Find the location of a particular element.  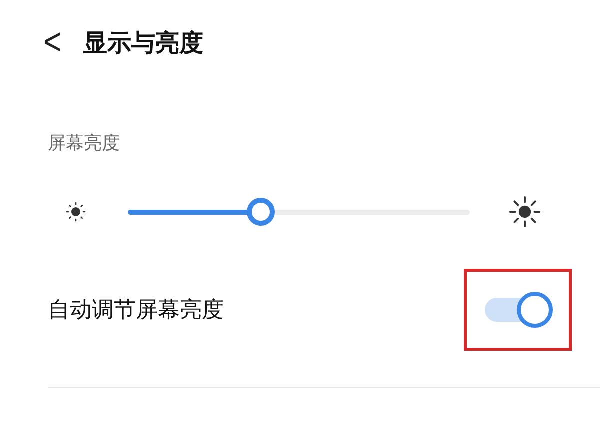

slider-thumb is located at coordinates (261, 212).